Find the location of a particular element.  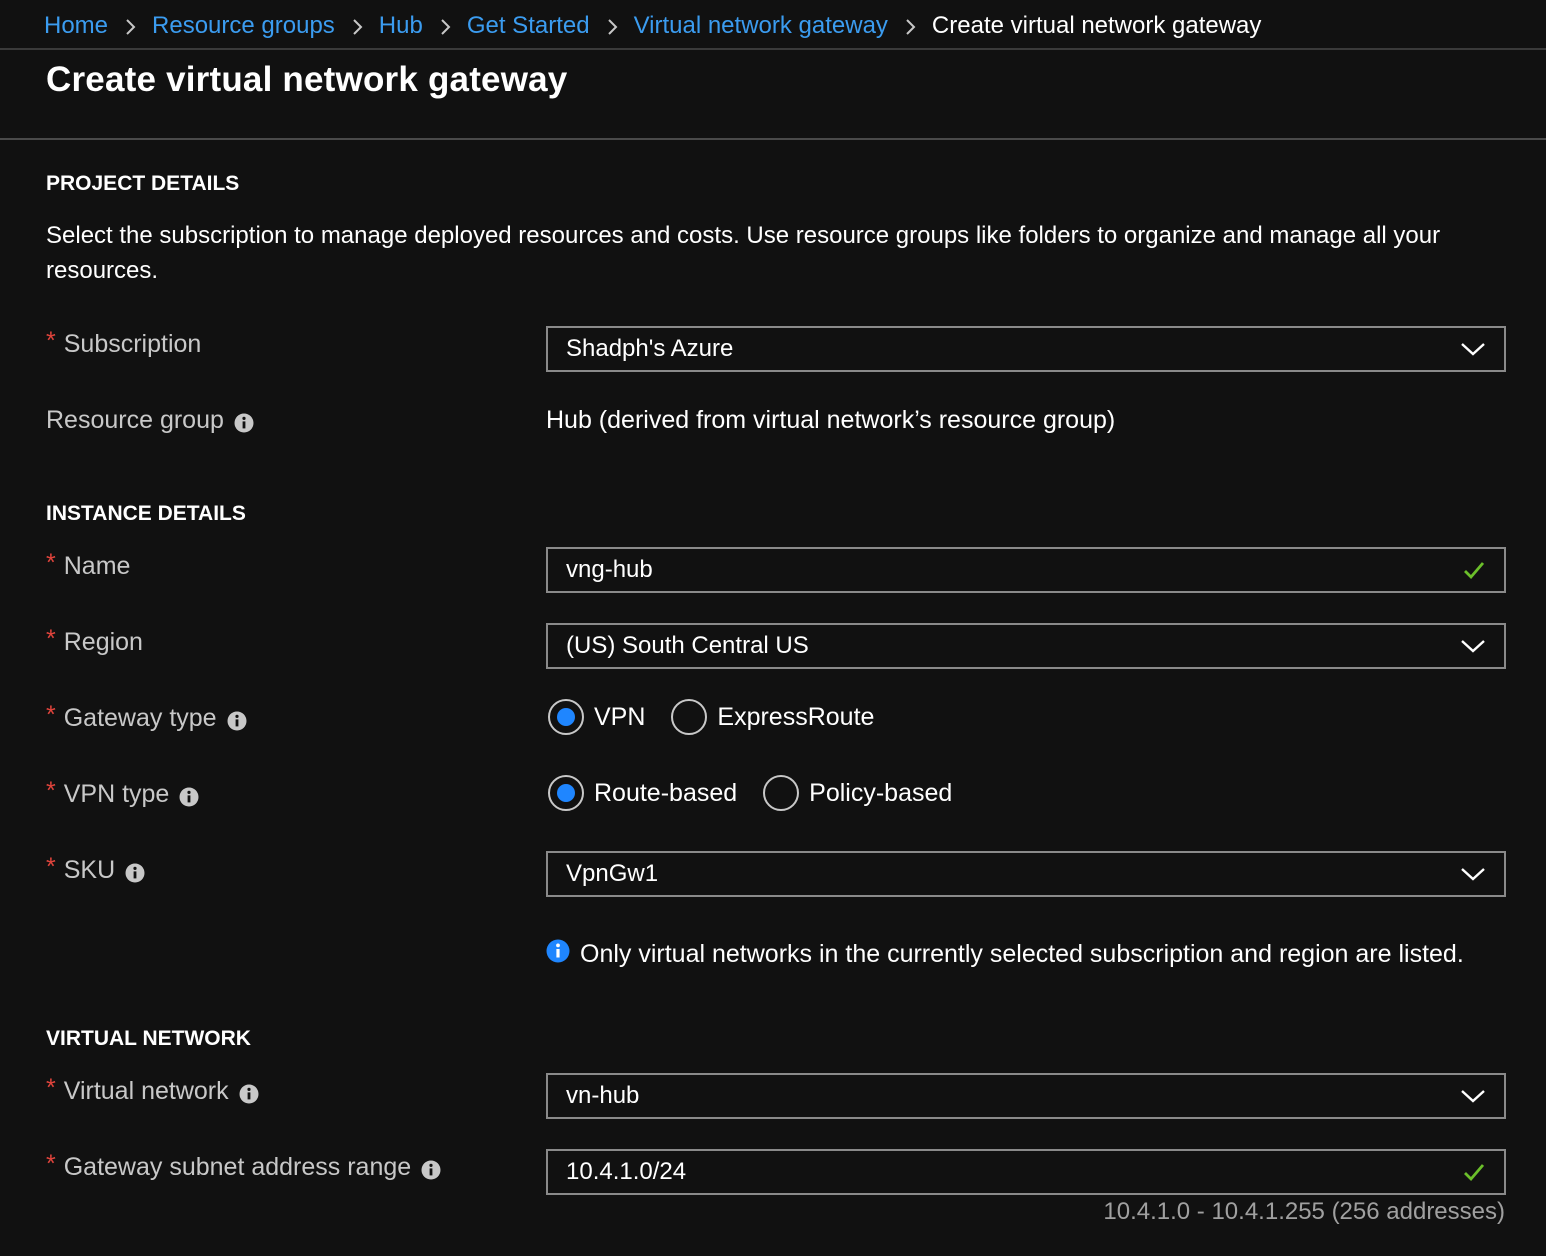

breadcrumb-resource-groups-link: Resource groups is located at coordinates (243, 26).